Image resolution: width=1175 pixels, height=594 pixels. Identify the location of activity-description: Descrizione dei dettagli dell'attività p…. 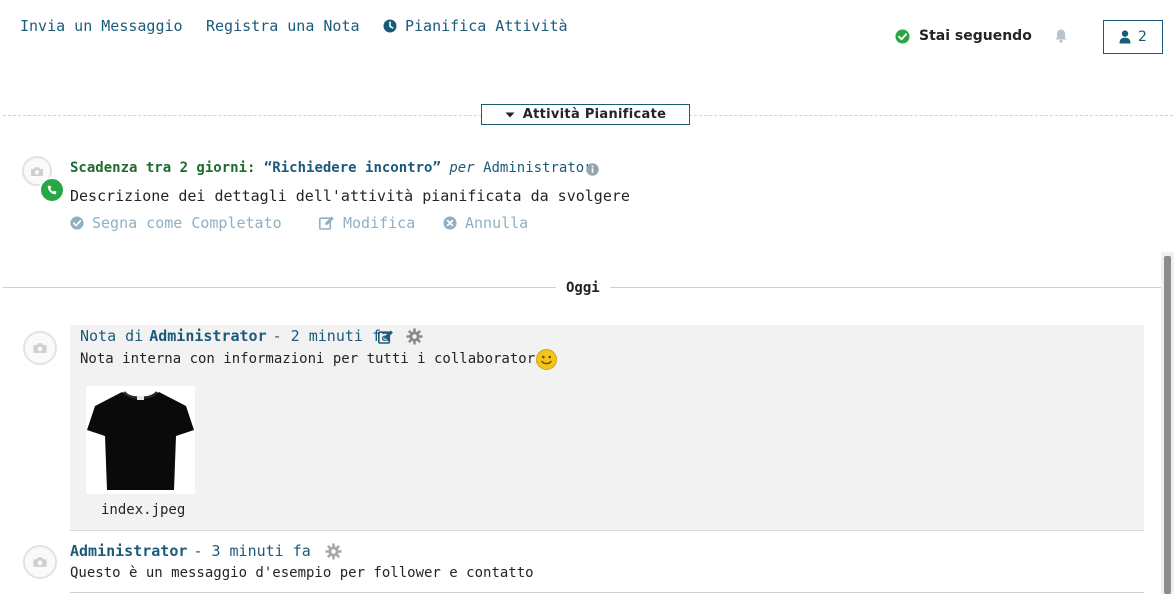
(350, 196).